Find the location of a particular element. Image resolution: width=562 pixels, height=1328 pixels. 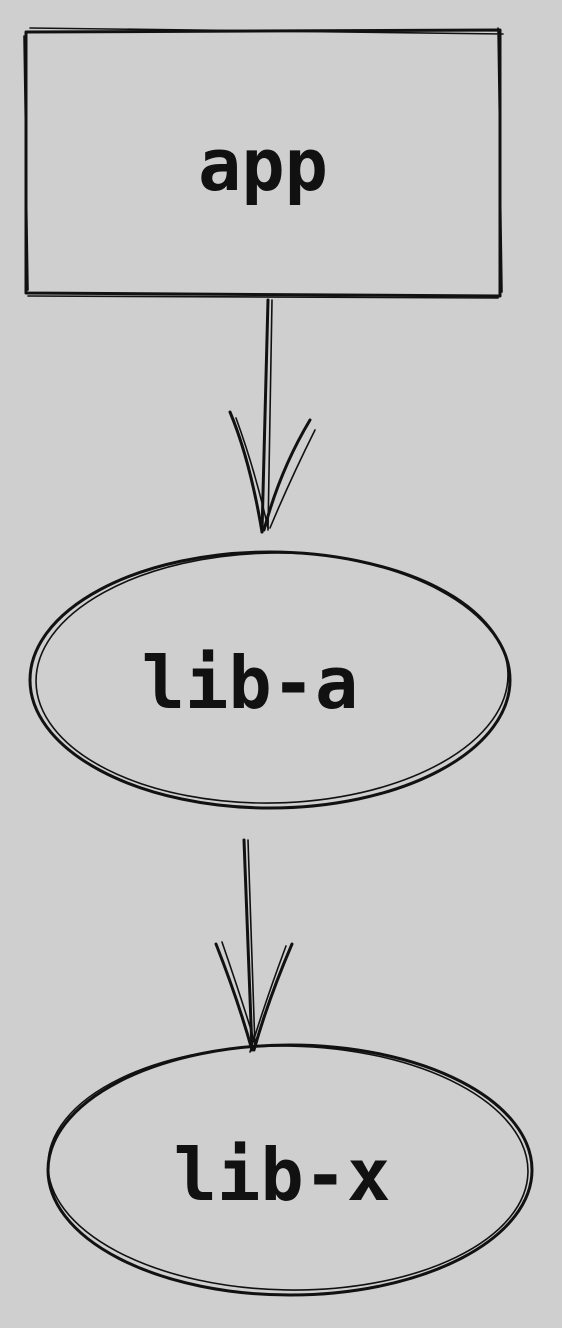

edge-app-to-lib-a is located at coordinates (272, 416).